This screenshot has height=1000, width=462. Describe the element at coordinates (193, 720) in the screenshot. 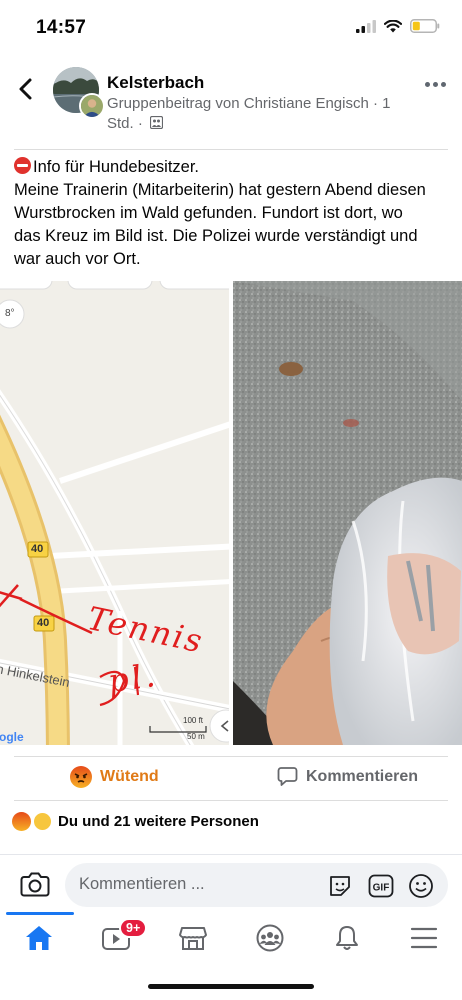

I see `map-scale-ft: 100 ft` at that location.